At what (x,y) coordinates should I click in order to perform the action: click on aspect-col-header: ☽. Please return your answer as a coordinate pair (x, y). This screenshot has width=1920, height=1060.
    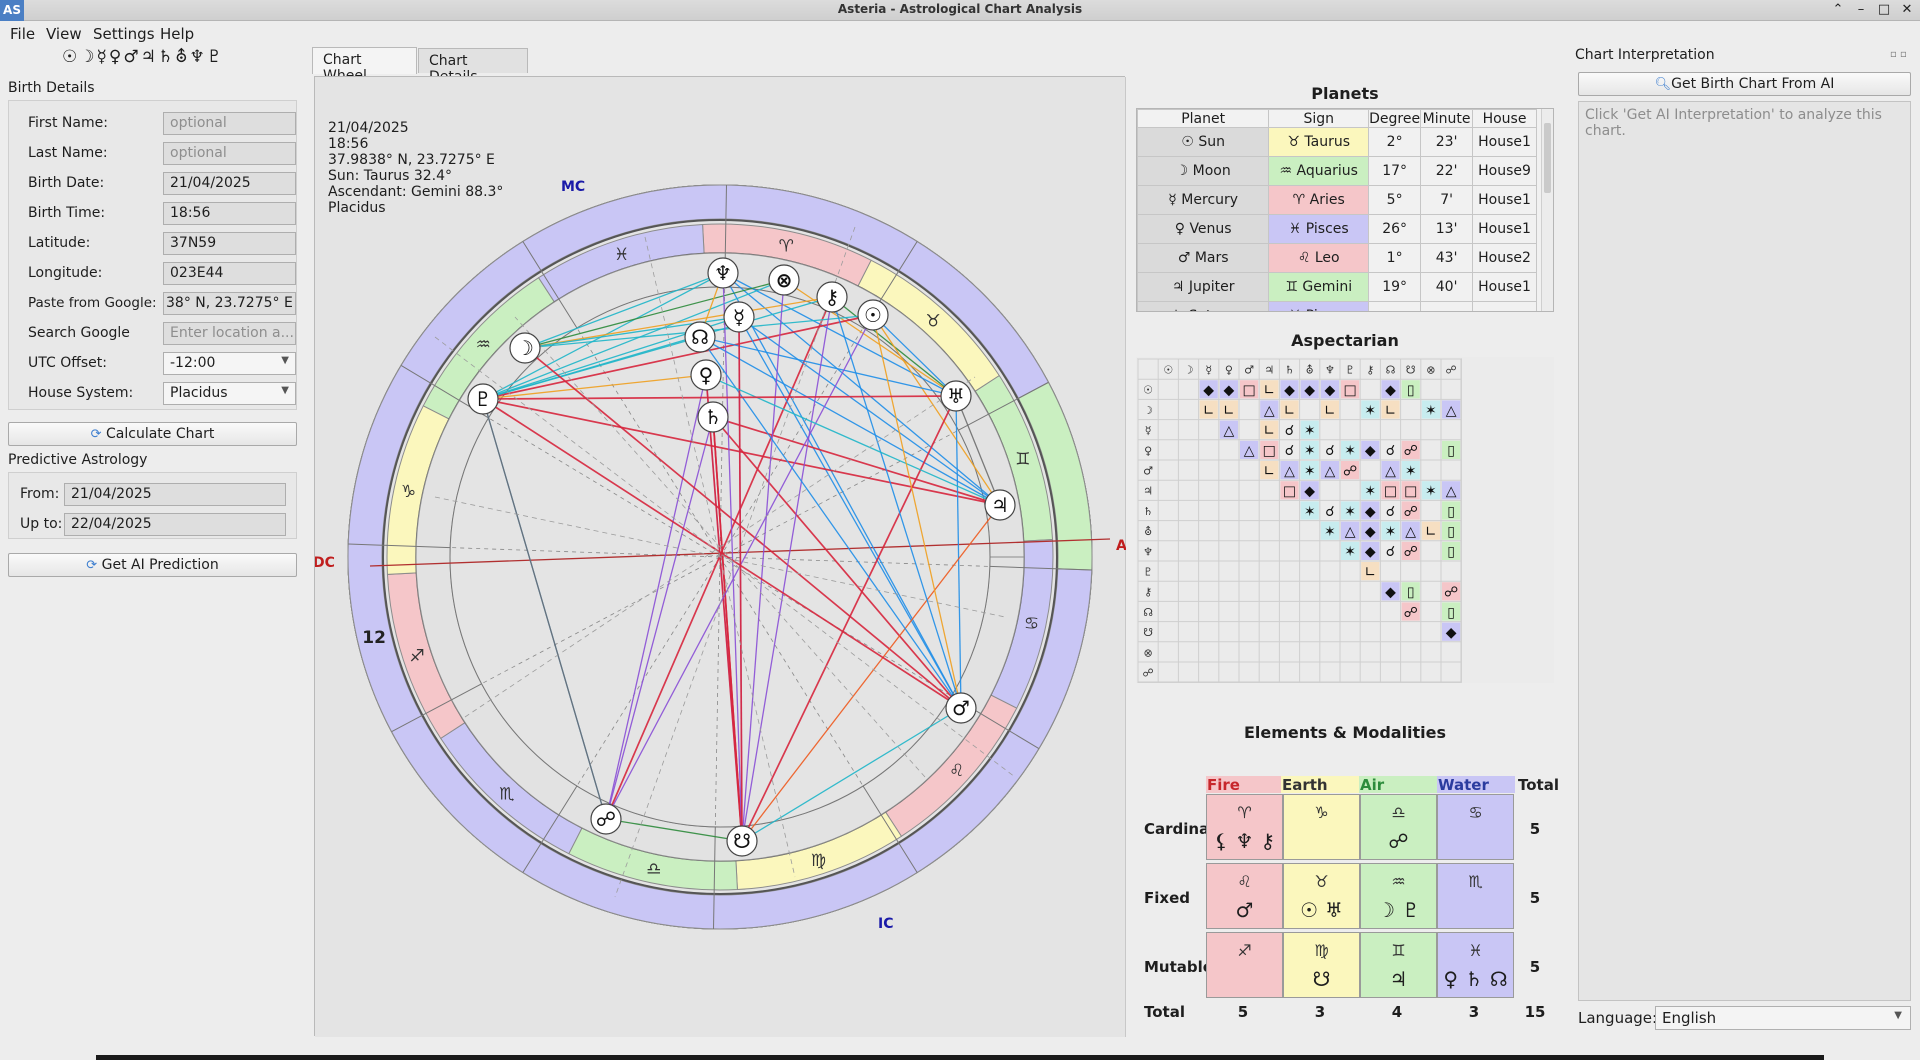
    Looking at the image, I should click on (1189, 370).